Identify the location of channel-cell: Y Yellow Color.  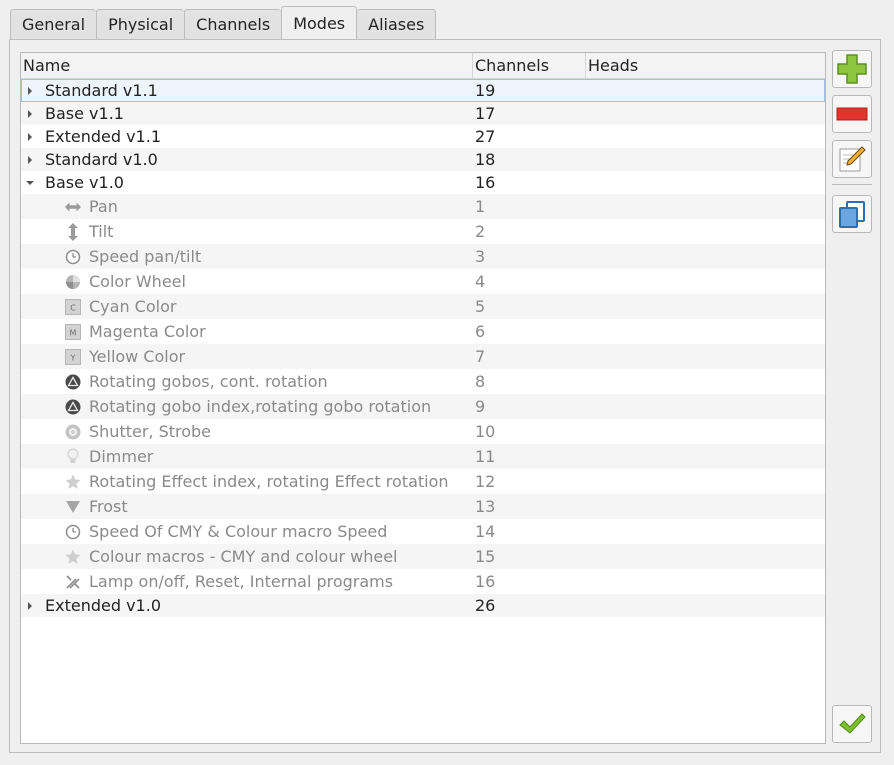
(247, 356).